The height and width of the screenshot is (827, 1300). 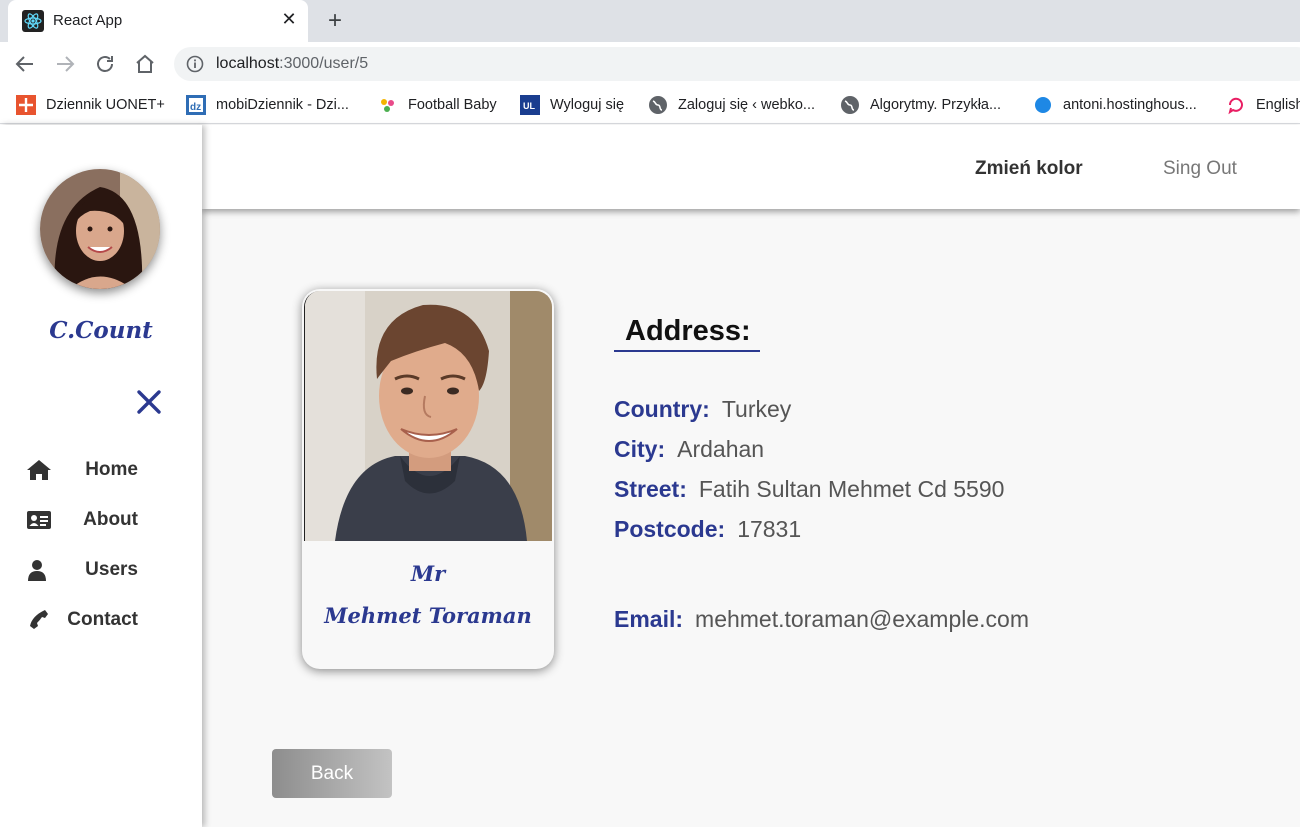 What do you see at coordinates (640, 449) in the screenshot?
I see `city-label: City:` at bounding box center [640, 449].